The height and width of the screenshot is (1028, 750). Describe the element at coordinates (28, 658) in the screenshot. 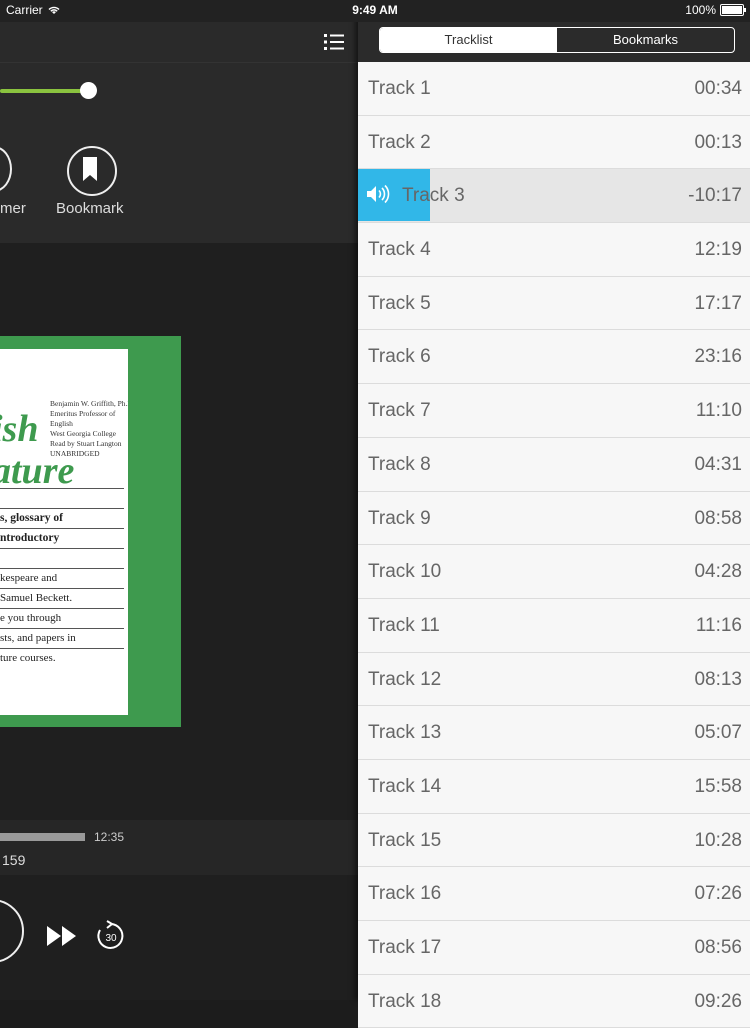

I see `cover-text-line: ture courses.` at that location.